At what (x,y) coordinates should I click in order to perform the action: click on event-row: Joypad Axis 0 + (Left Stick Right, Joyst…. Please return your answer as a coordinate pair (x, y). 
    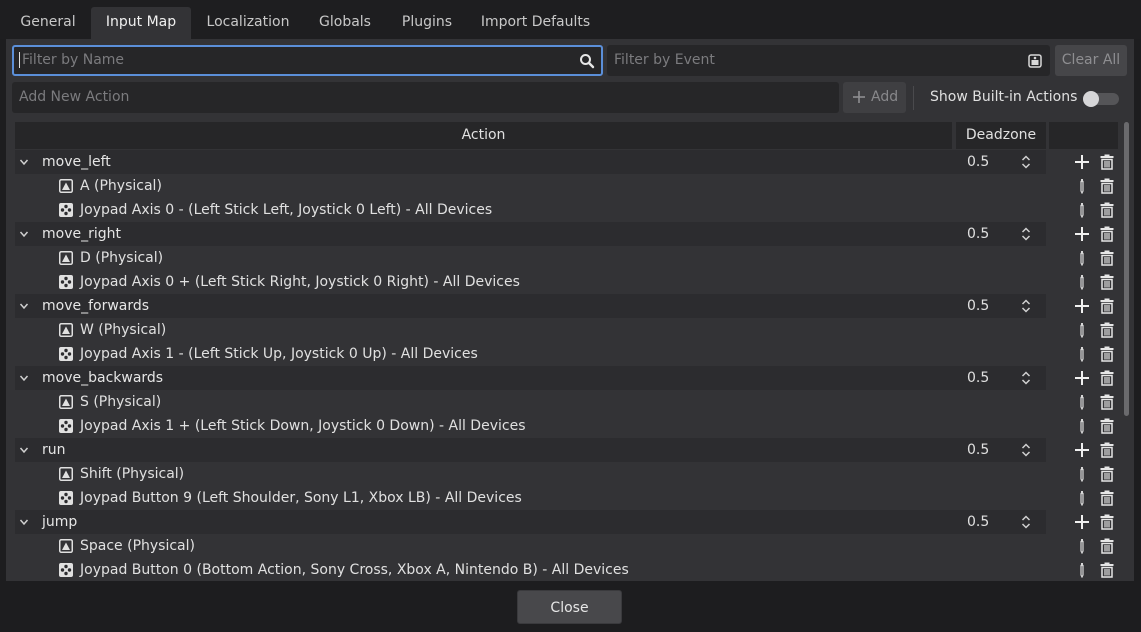
    Looking at the image, I should click on (566, 282).